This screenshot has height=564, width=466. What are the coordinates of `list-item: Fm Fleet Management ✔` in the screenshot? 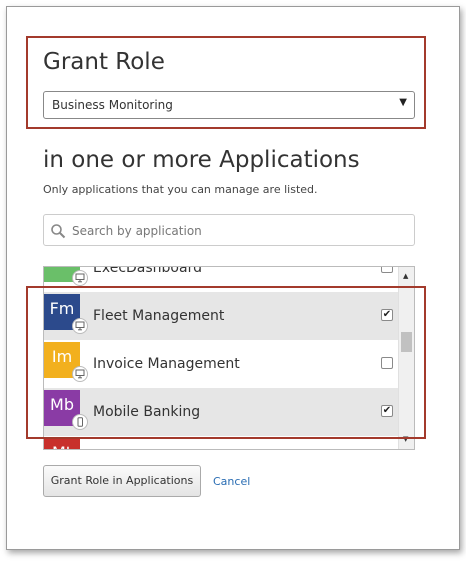 It's located at (221, 316).